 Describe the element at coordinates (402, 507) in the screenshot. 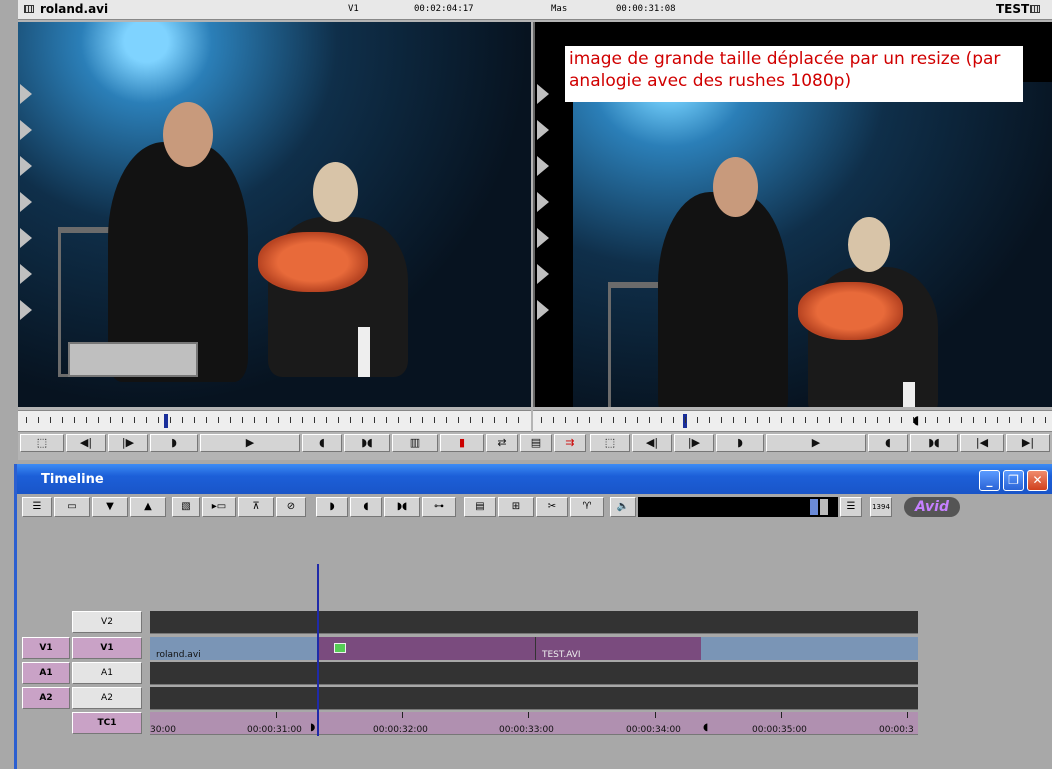

I see `tl-clear-marks-icon: ◗◖` at that location.